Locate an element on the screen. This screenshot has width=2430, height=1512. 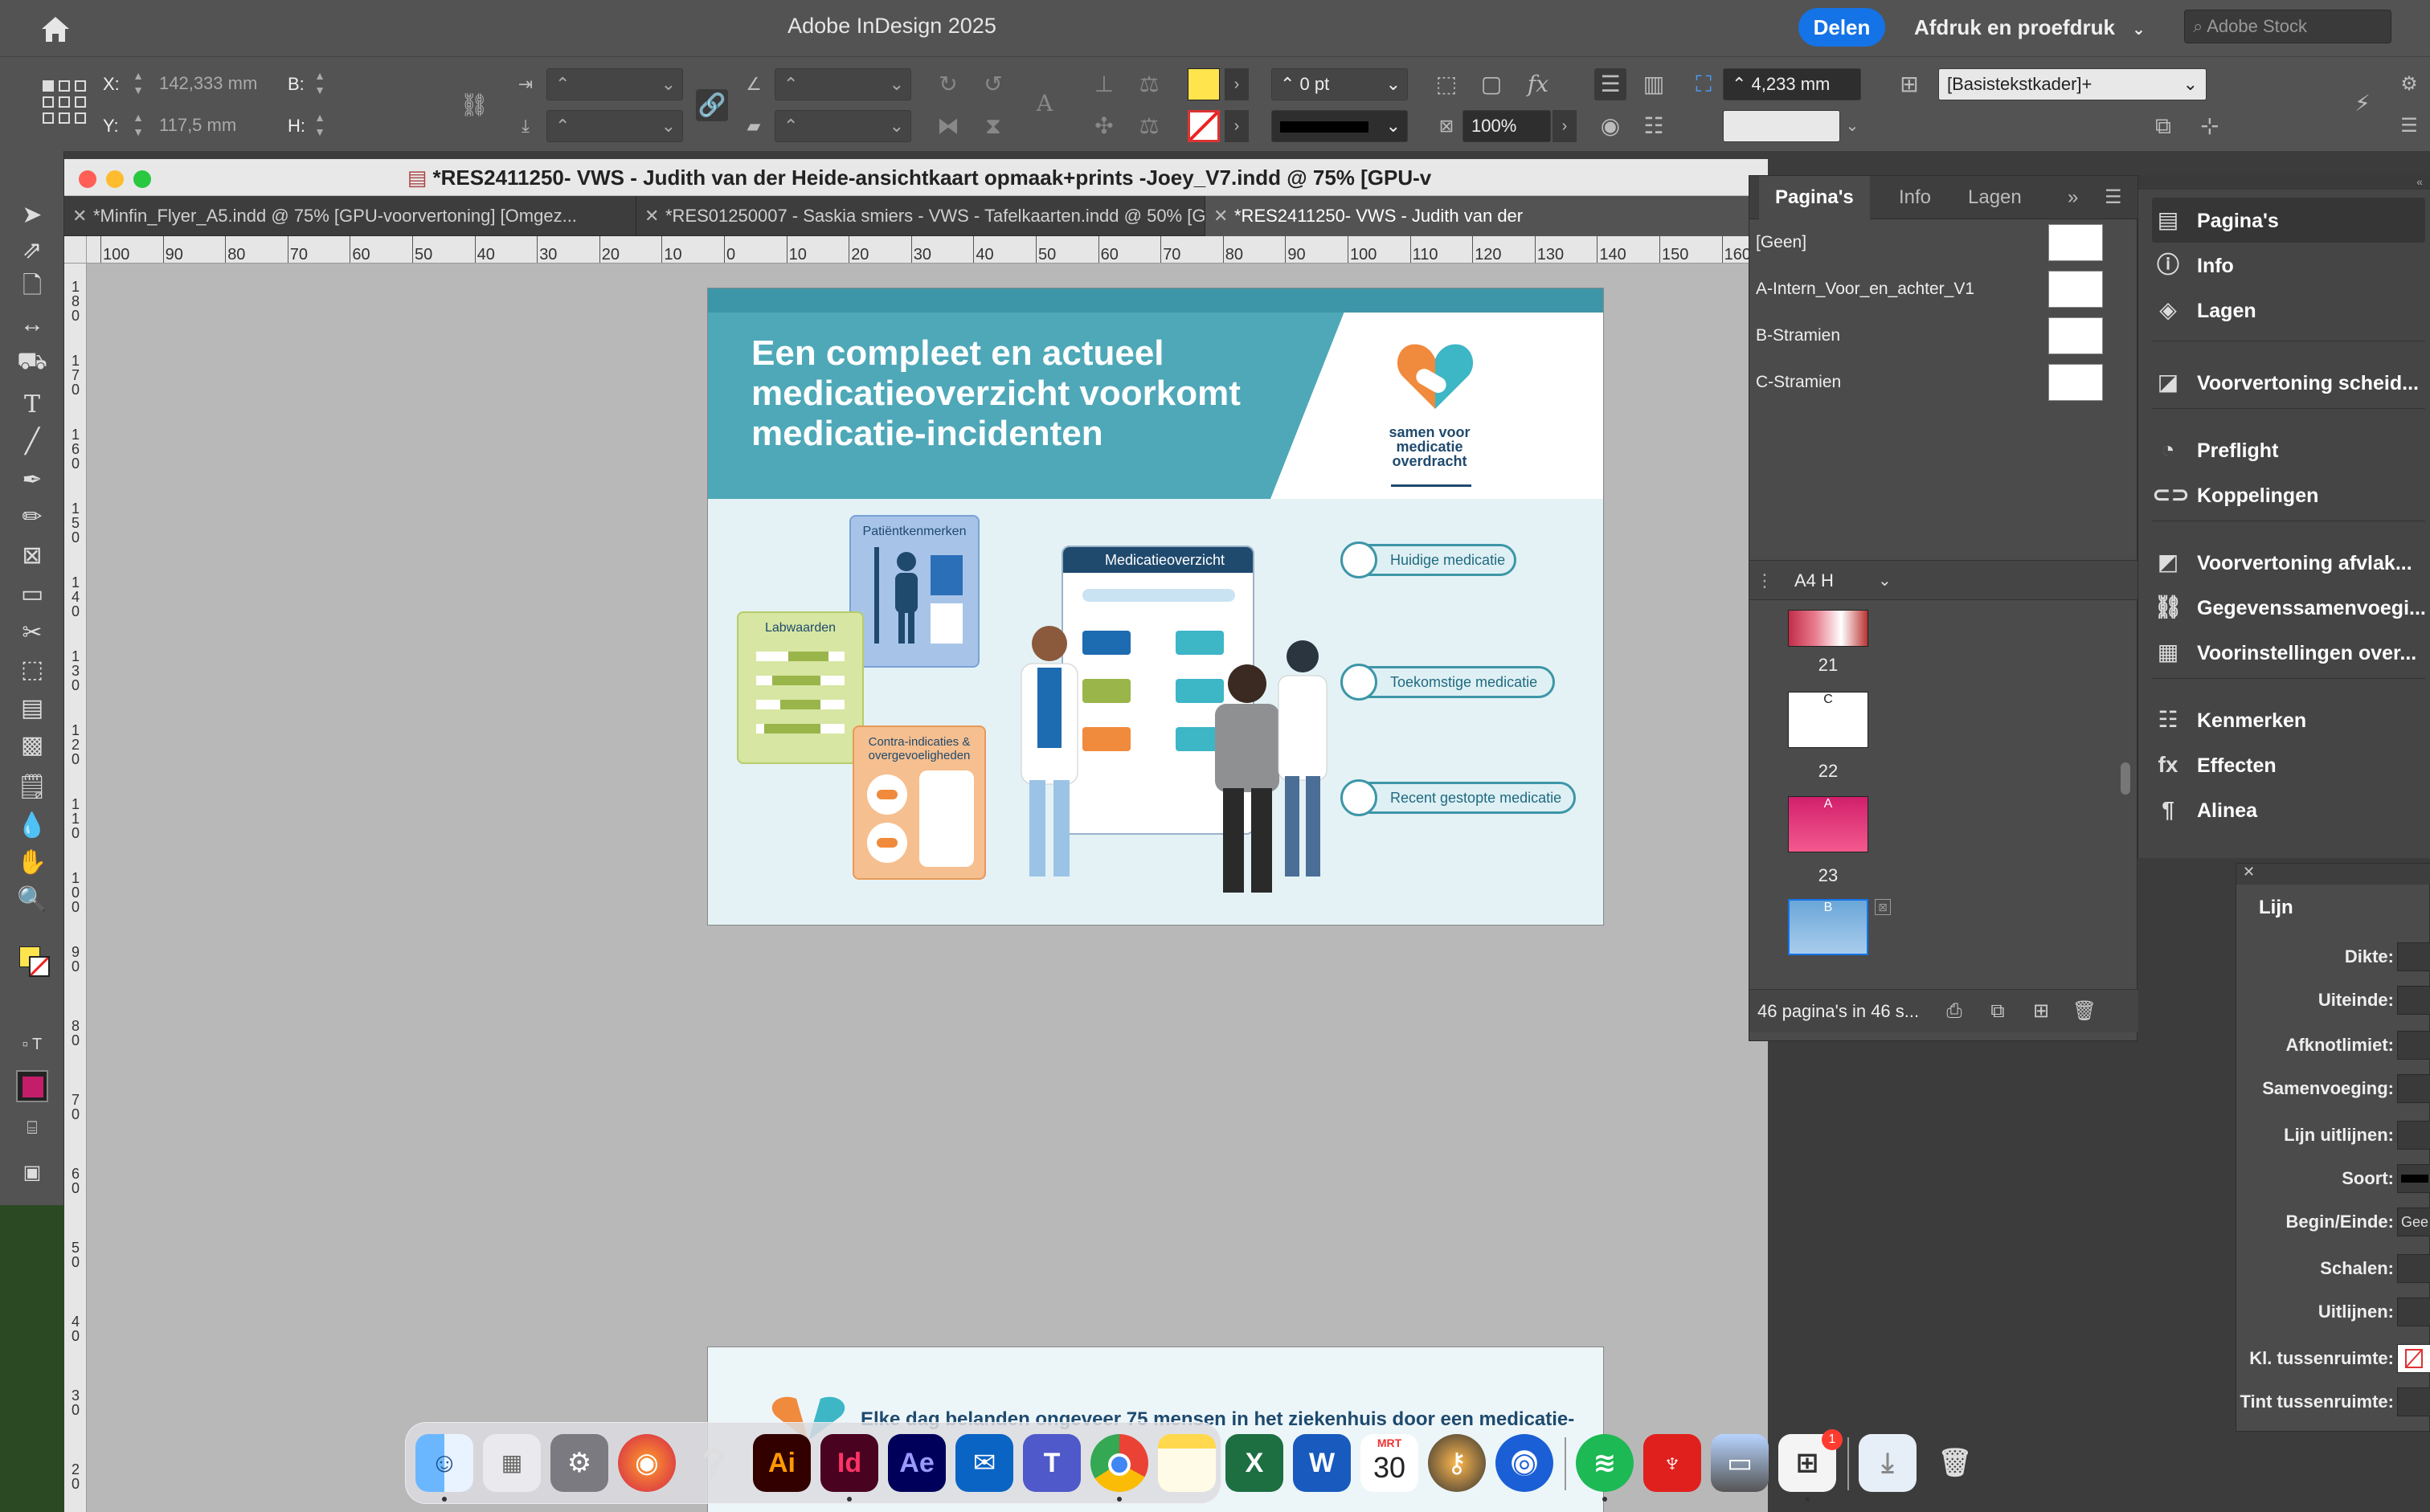
formatting-affects-container-icon: ▫ T is located at coordinates (32, 1044).